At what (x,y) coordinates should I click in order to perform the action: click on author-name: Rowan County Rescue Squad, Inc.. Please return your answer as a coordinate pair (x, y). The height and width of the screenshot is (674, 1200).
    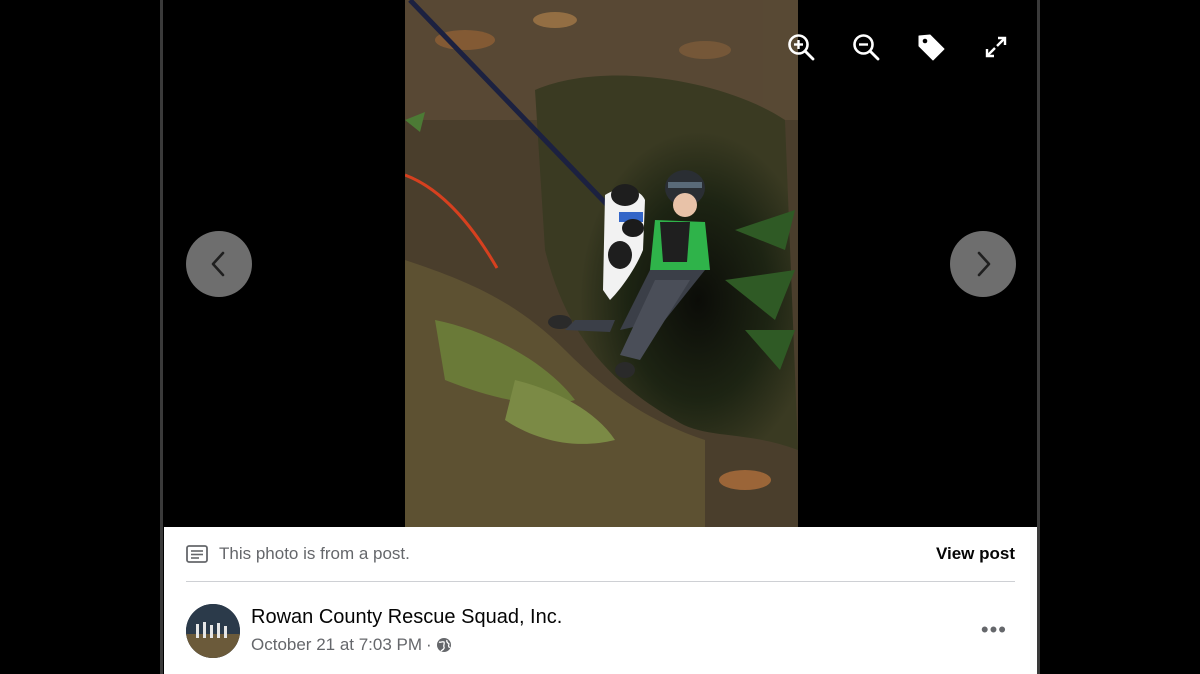
    Looking at the image, I should click on (406, 617).